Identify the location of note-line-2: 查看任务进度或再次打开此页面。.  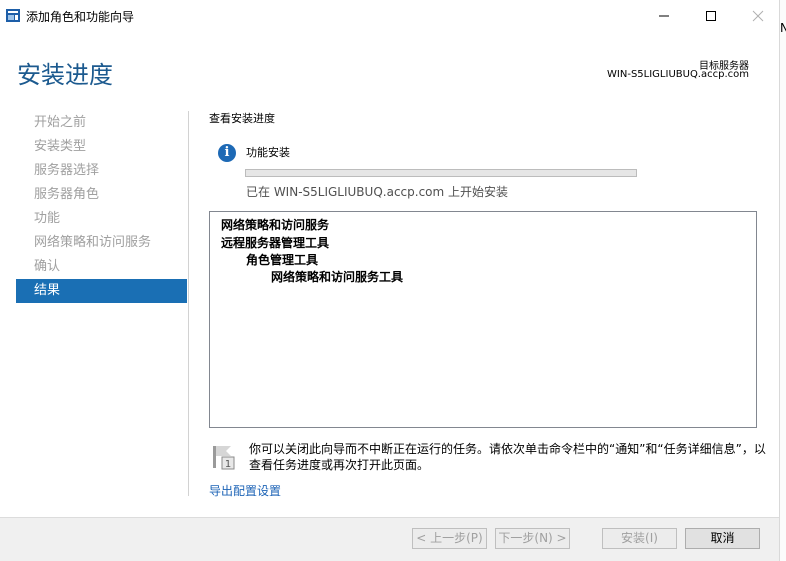
(339, 465).